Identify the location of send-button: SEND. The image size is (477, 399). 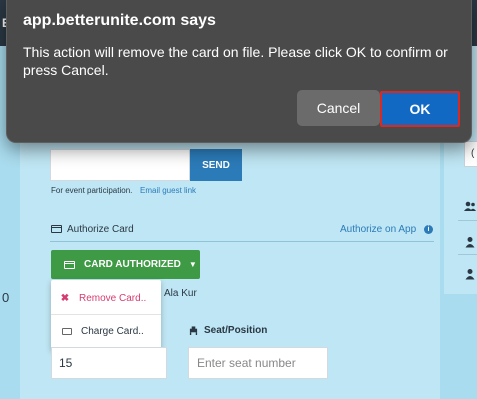
(216, 165).